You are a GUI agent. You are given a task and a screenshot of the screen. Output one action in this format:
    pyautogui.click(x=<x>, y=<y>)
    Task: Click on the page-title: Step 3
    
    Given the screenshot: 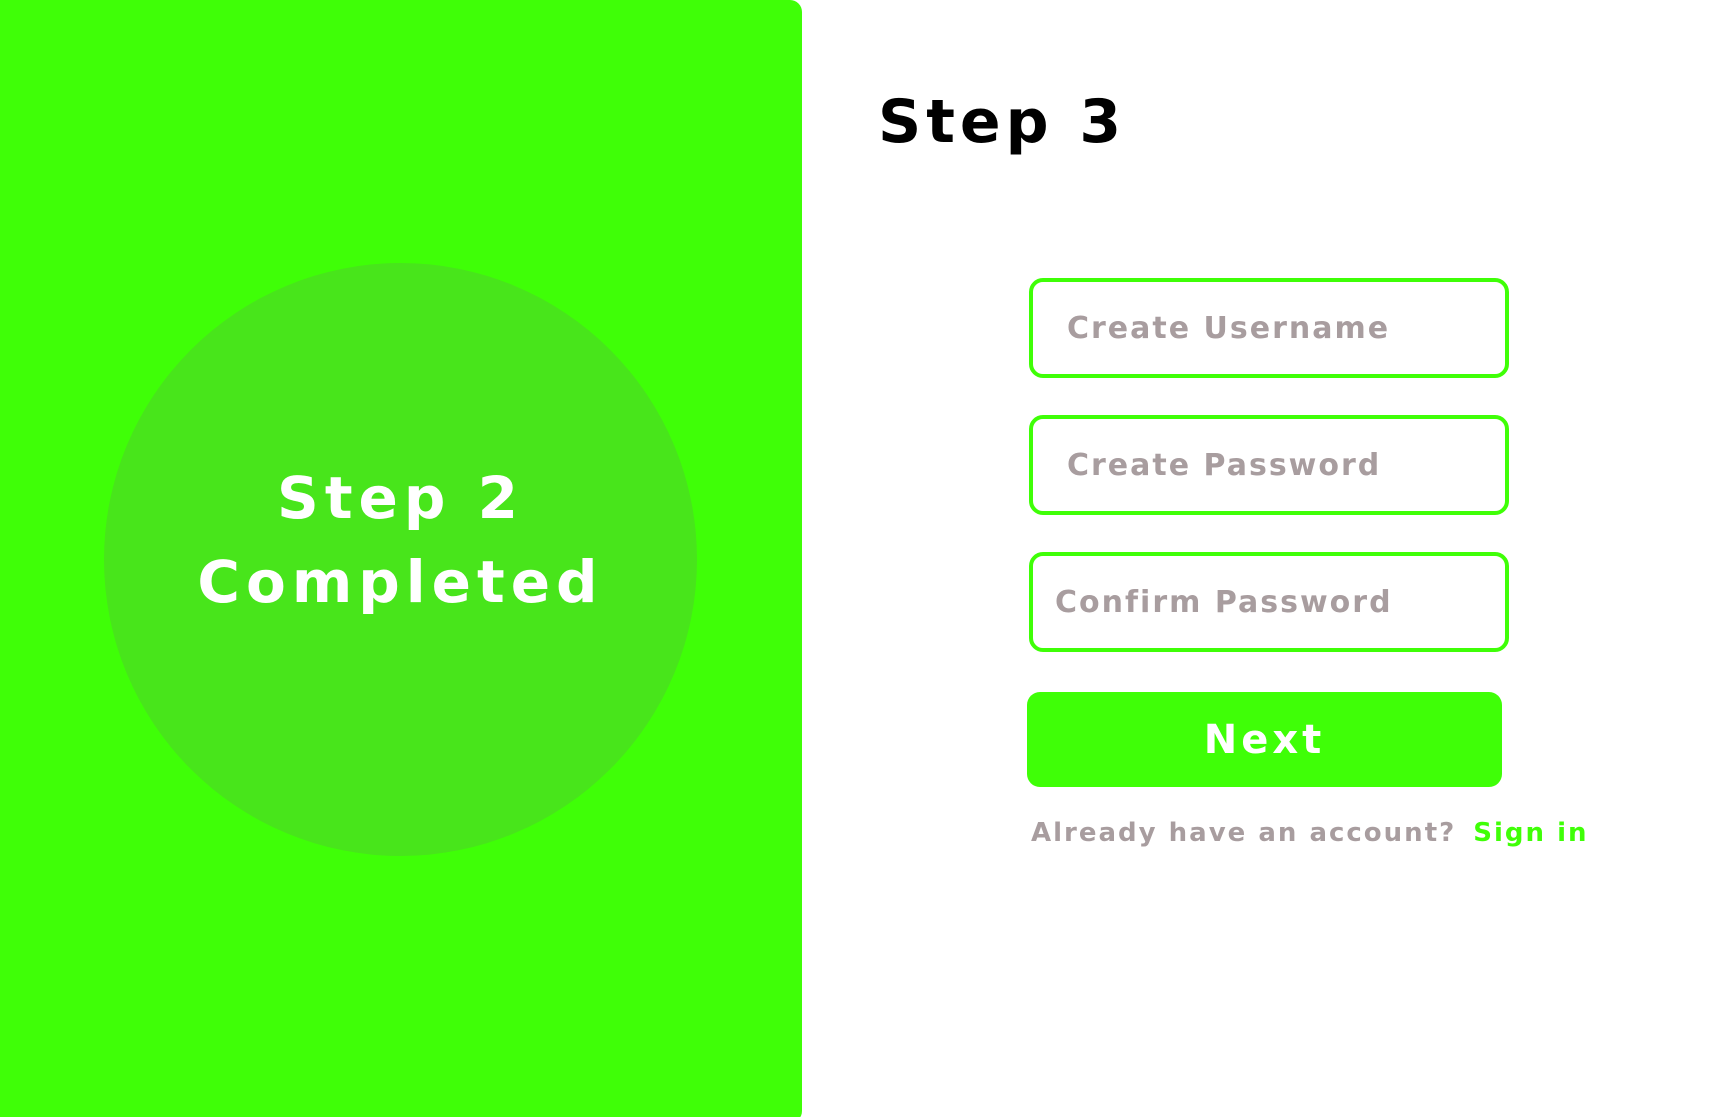 What is the action you would take?
    pyautogui.click(x=1002, y=122)
    